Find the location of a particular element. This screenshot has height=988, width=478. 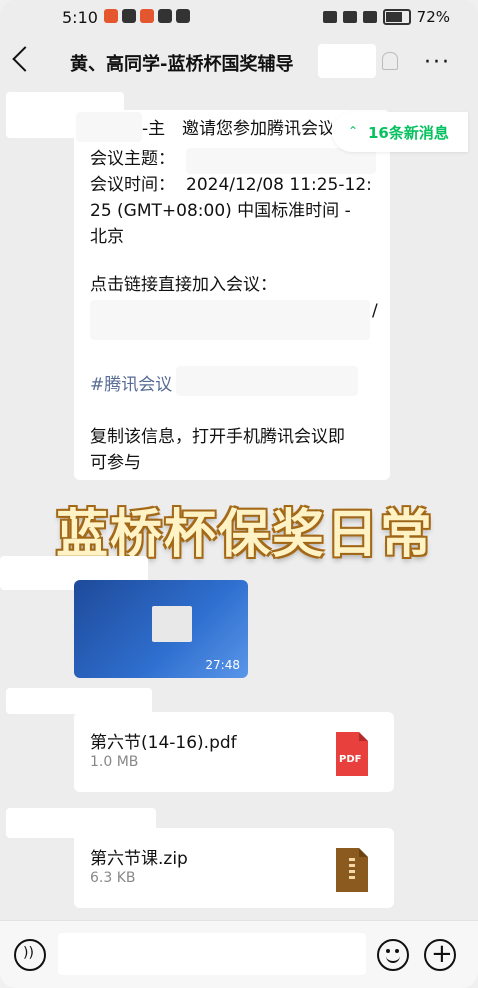

redacted-link is located at coordinates (230, 320).